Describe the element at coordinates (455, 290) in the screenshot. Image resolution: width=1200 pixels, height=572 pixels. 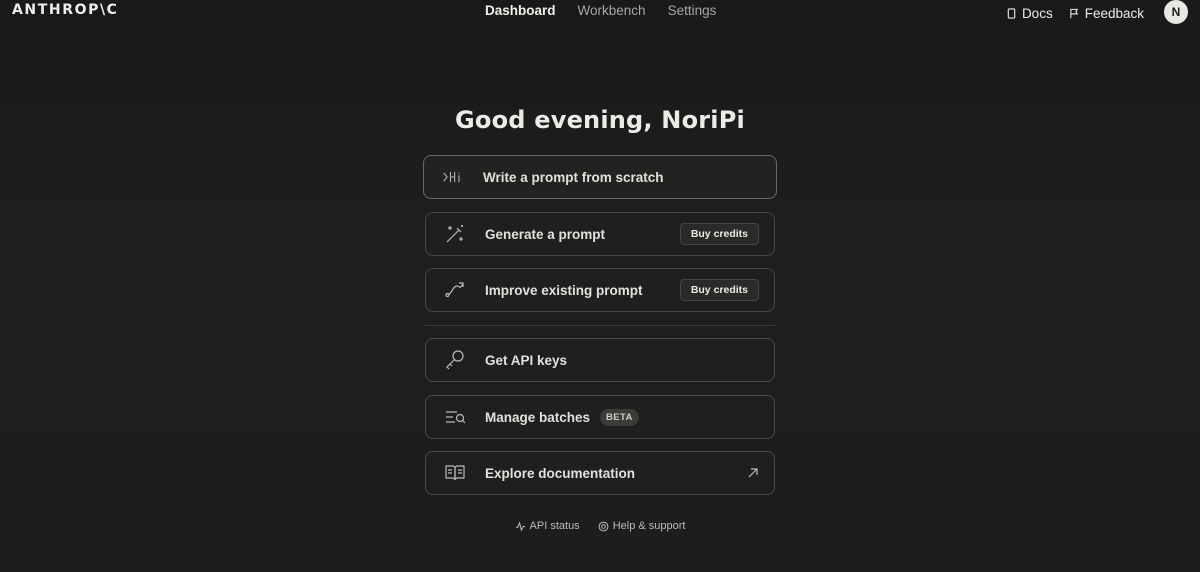
I see `curve-arrow-icon` at that location.